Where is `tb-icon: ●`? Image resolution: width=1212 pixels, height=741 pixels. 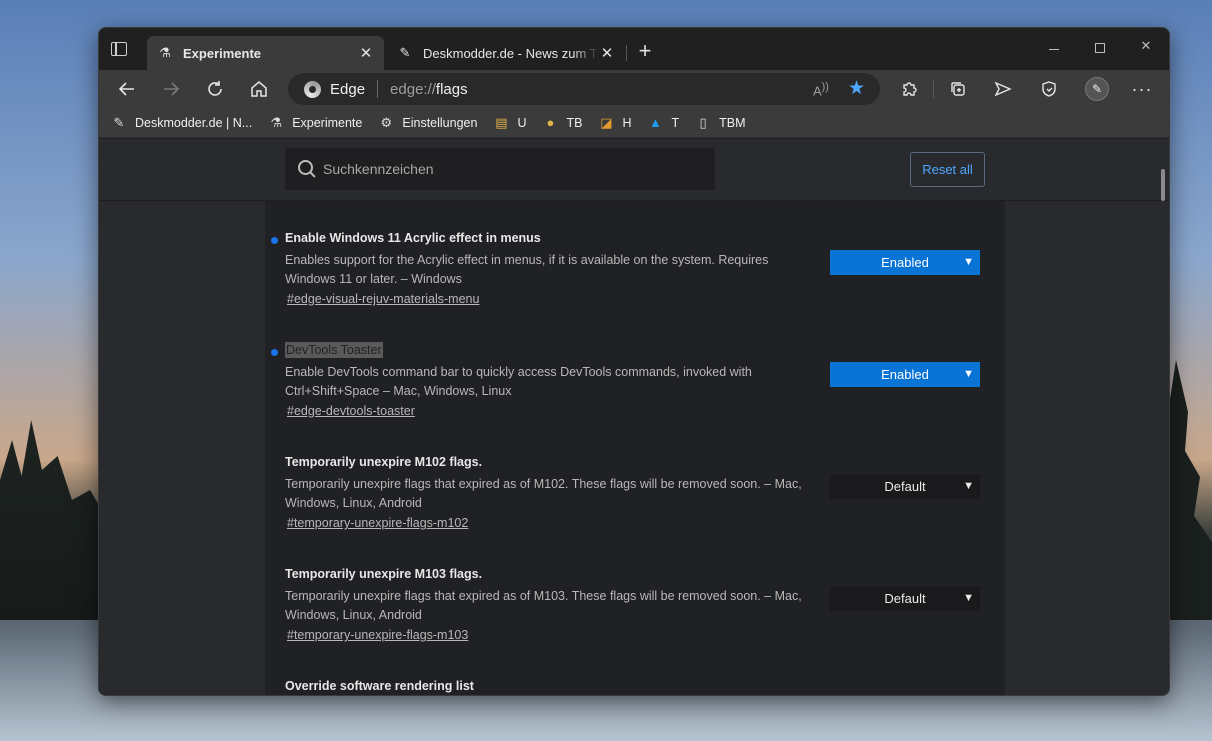 tb-icon: ● is located at coordinates (550, 122).